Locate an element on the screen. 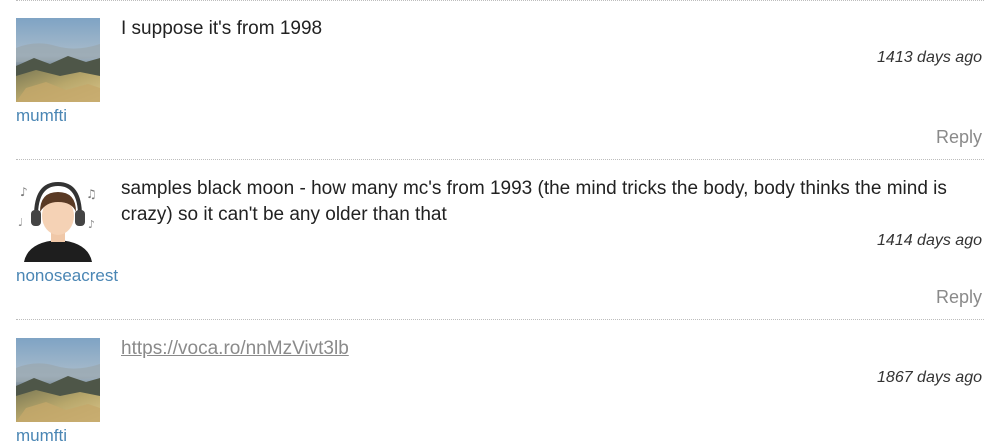  comment-link: https://voca.ro/nnMzVivt3lb is located at coordinates (235, 348).